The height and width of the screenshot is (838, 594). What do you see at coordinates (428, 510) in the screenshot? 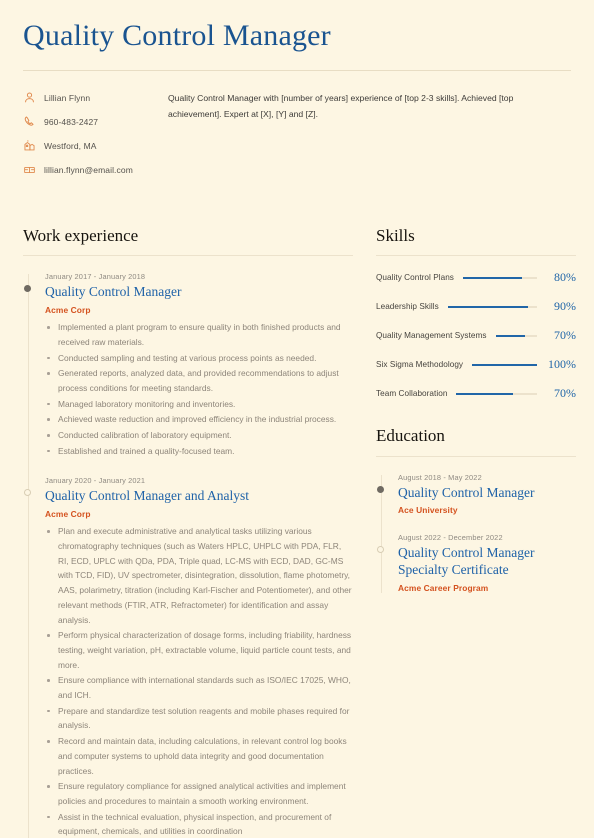
I see `entry-institution: Ace University` at bounding box center [428, 510].